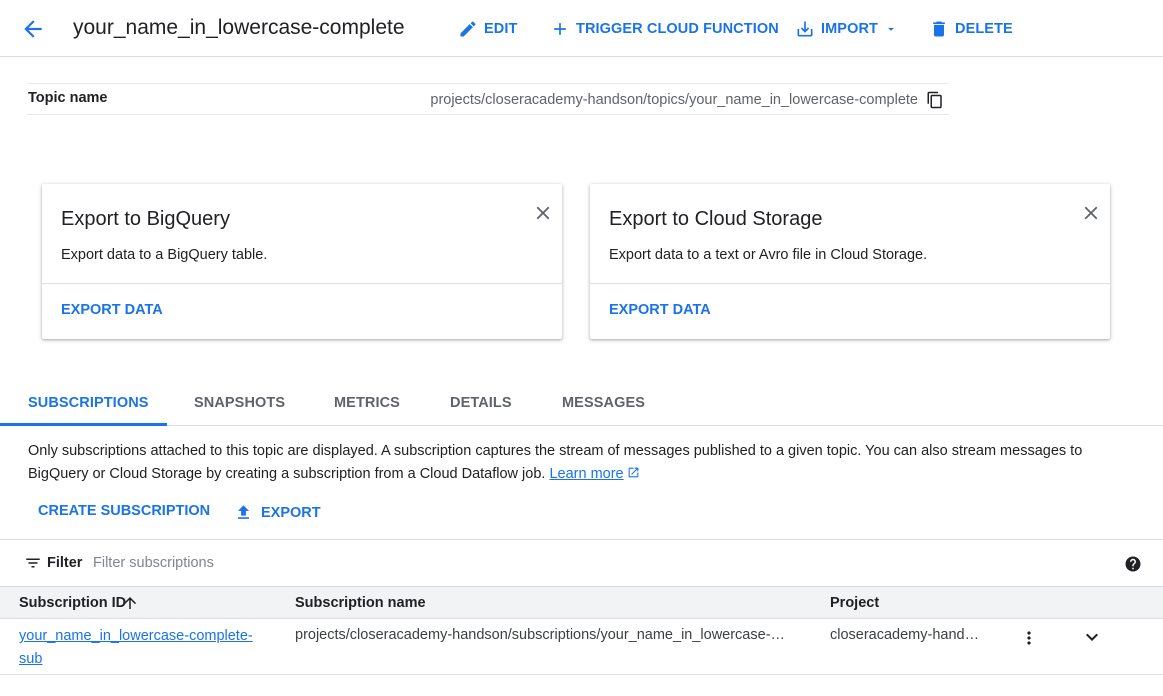 The width and height of the screenshot is (1163, 696). Describe the element at coordinates (1092, 637) in the screenshot. I see `chevron-down-icon` at that location.